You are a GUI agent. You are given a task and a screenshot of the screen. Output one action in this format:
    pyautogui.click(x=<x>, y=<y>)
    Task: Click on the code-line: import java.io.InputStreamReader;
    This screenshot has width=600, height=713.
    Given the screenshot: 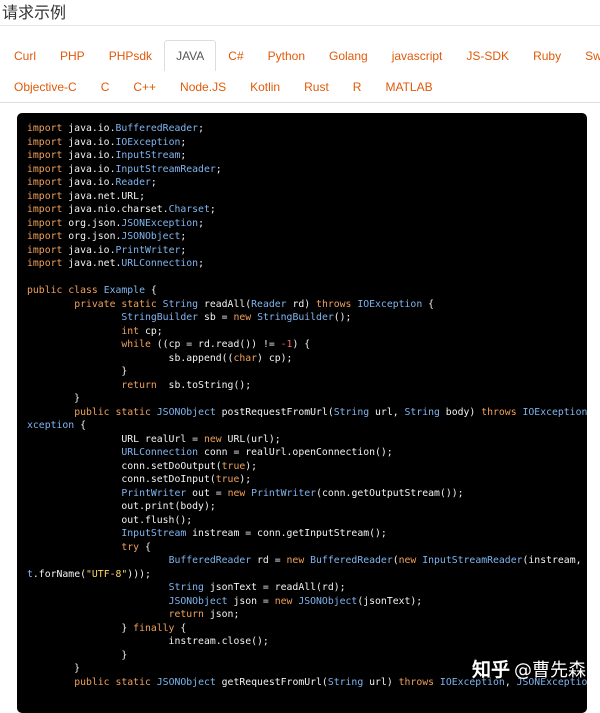 What is the action you would take?
    pyautogui.click(x=305, y=170)
    